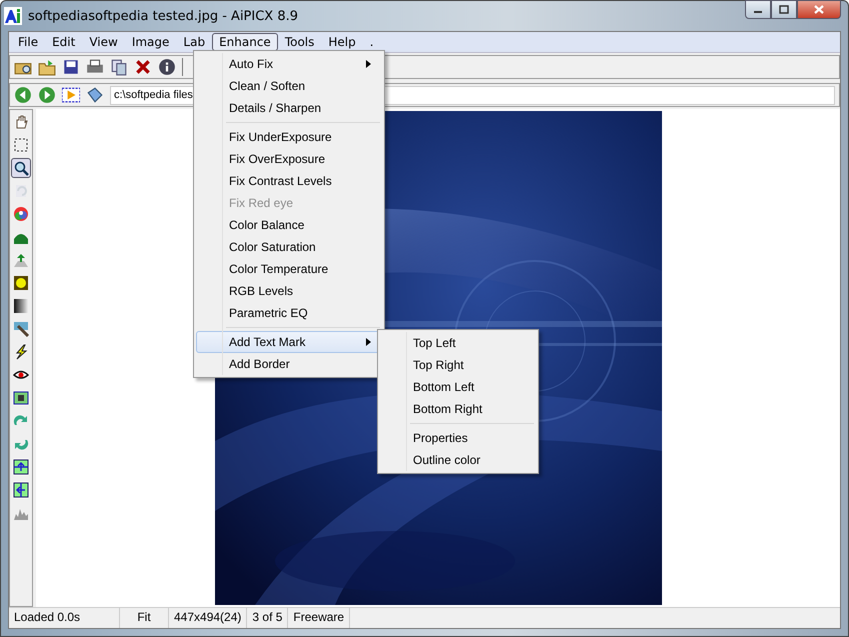 The width and height of the screenshot is (849, 637). What do you see at coordinates (458, 365) in the screenshot?
I see `menu-item: Top Right` at bounding box center [458, 365].